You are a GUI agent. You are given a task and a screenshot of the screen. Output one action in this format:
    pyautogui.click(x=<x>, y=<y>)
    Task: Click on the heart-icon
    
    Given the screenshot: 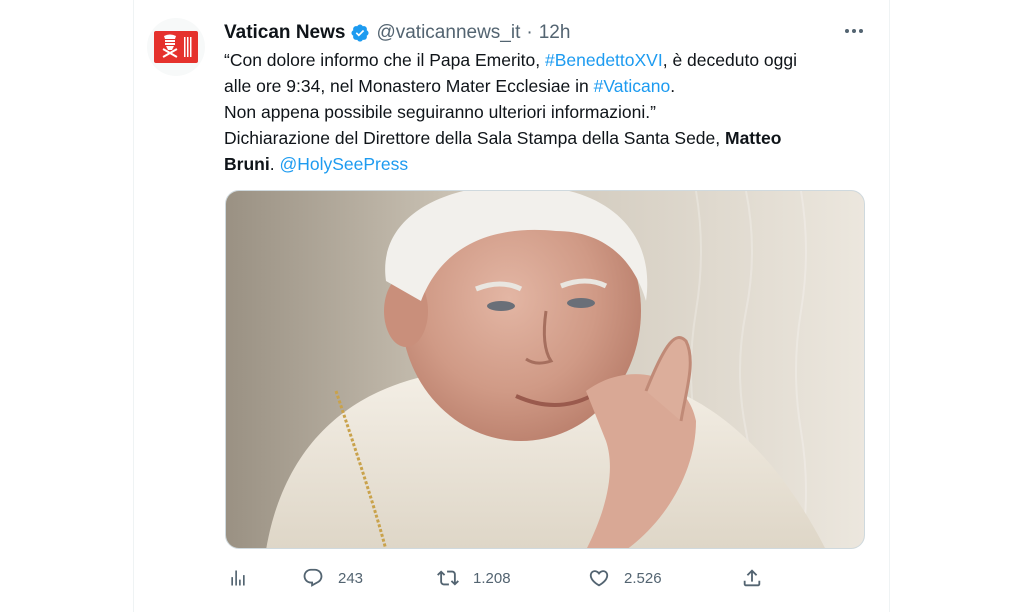 What is the action you would take?
    pyautogui.click(x=599, y=578)
    